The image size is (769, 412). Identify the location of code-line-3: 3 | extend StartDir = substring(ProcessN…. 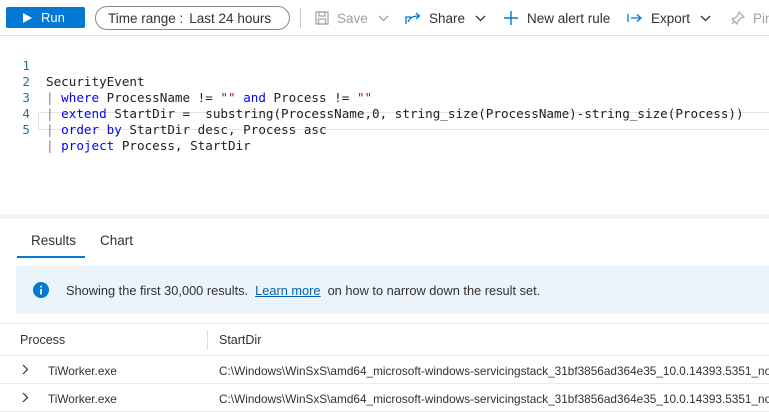
(384, 97).